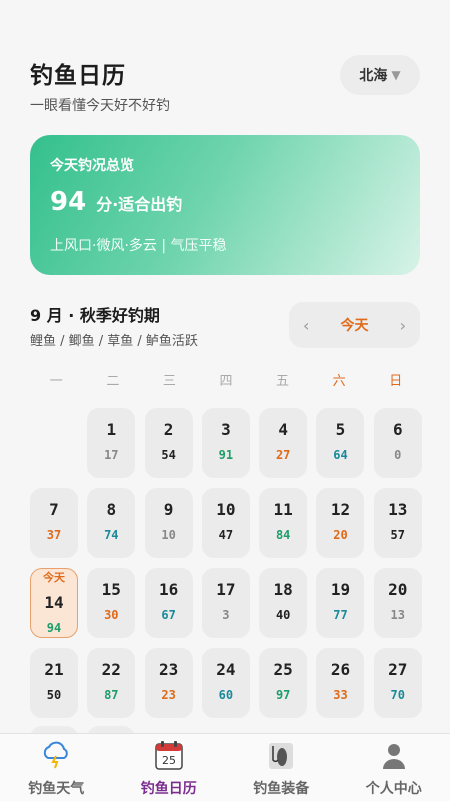  I want to click on day-number: 17, so click(226, 589).